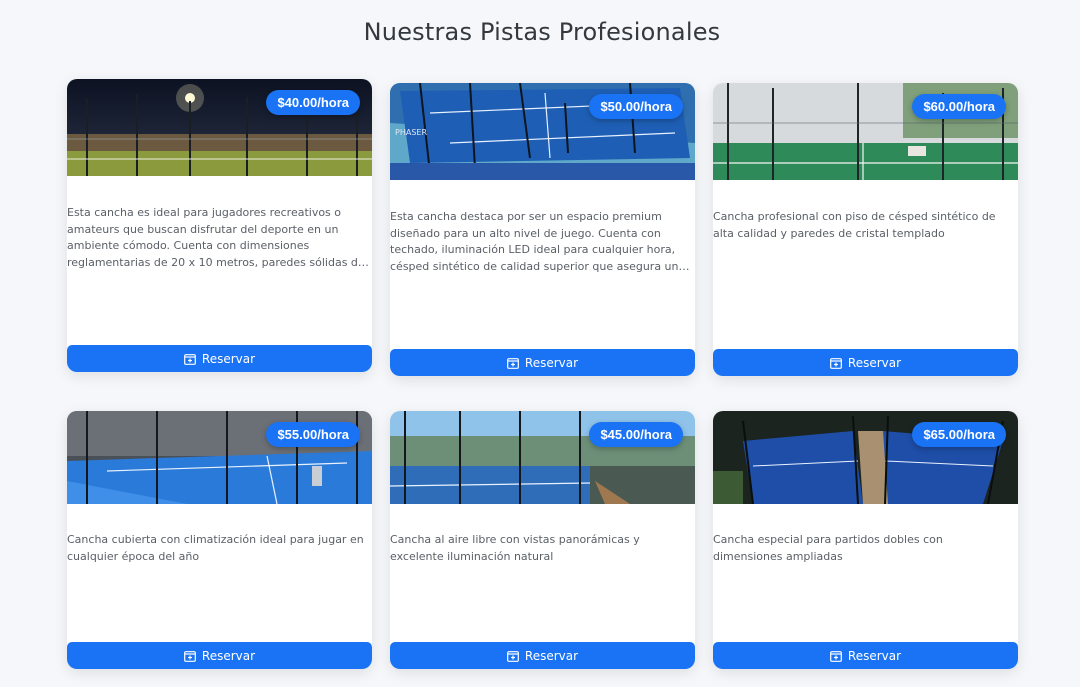  Describe the element at coordinates (865, 459) in the screenshot. I see `court-image-double-courts: $65.00/hora` at that location.